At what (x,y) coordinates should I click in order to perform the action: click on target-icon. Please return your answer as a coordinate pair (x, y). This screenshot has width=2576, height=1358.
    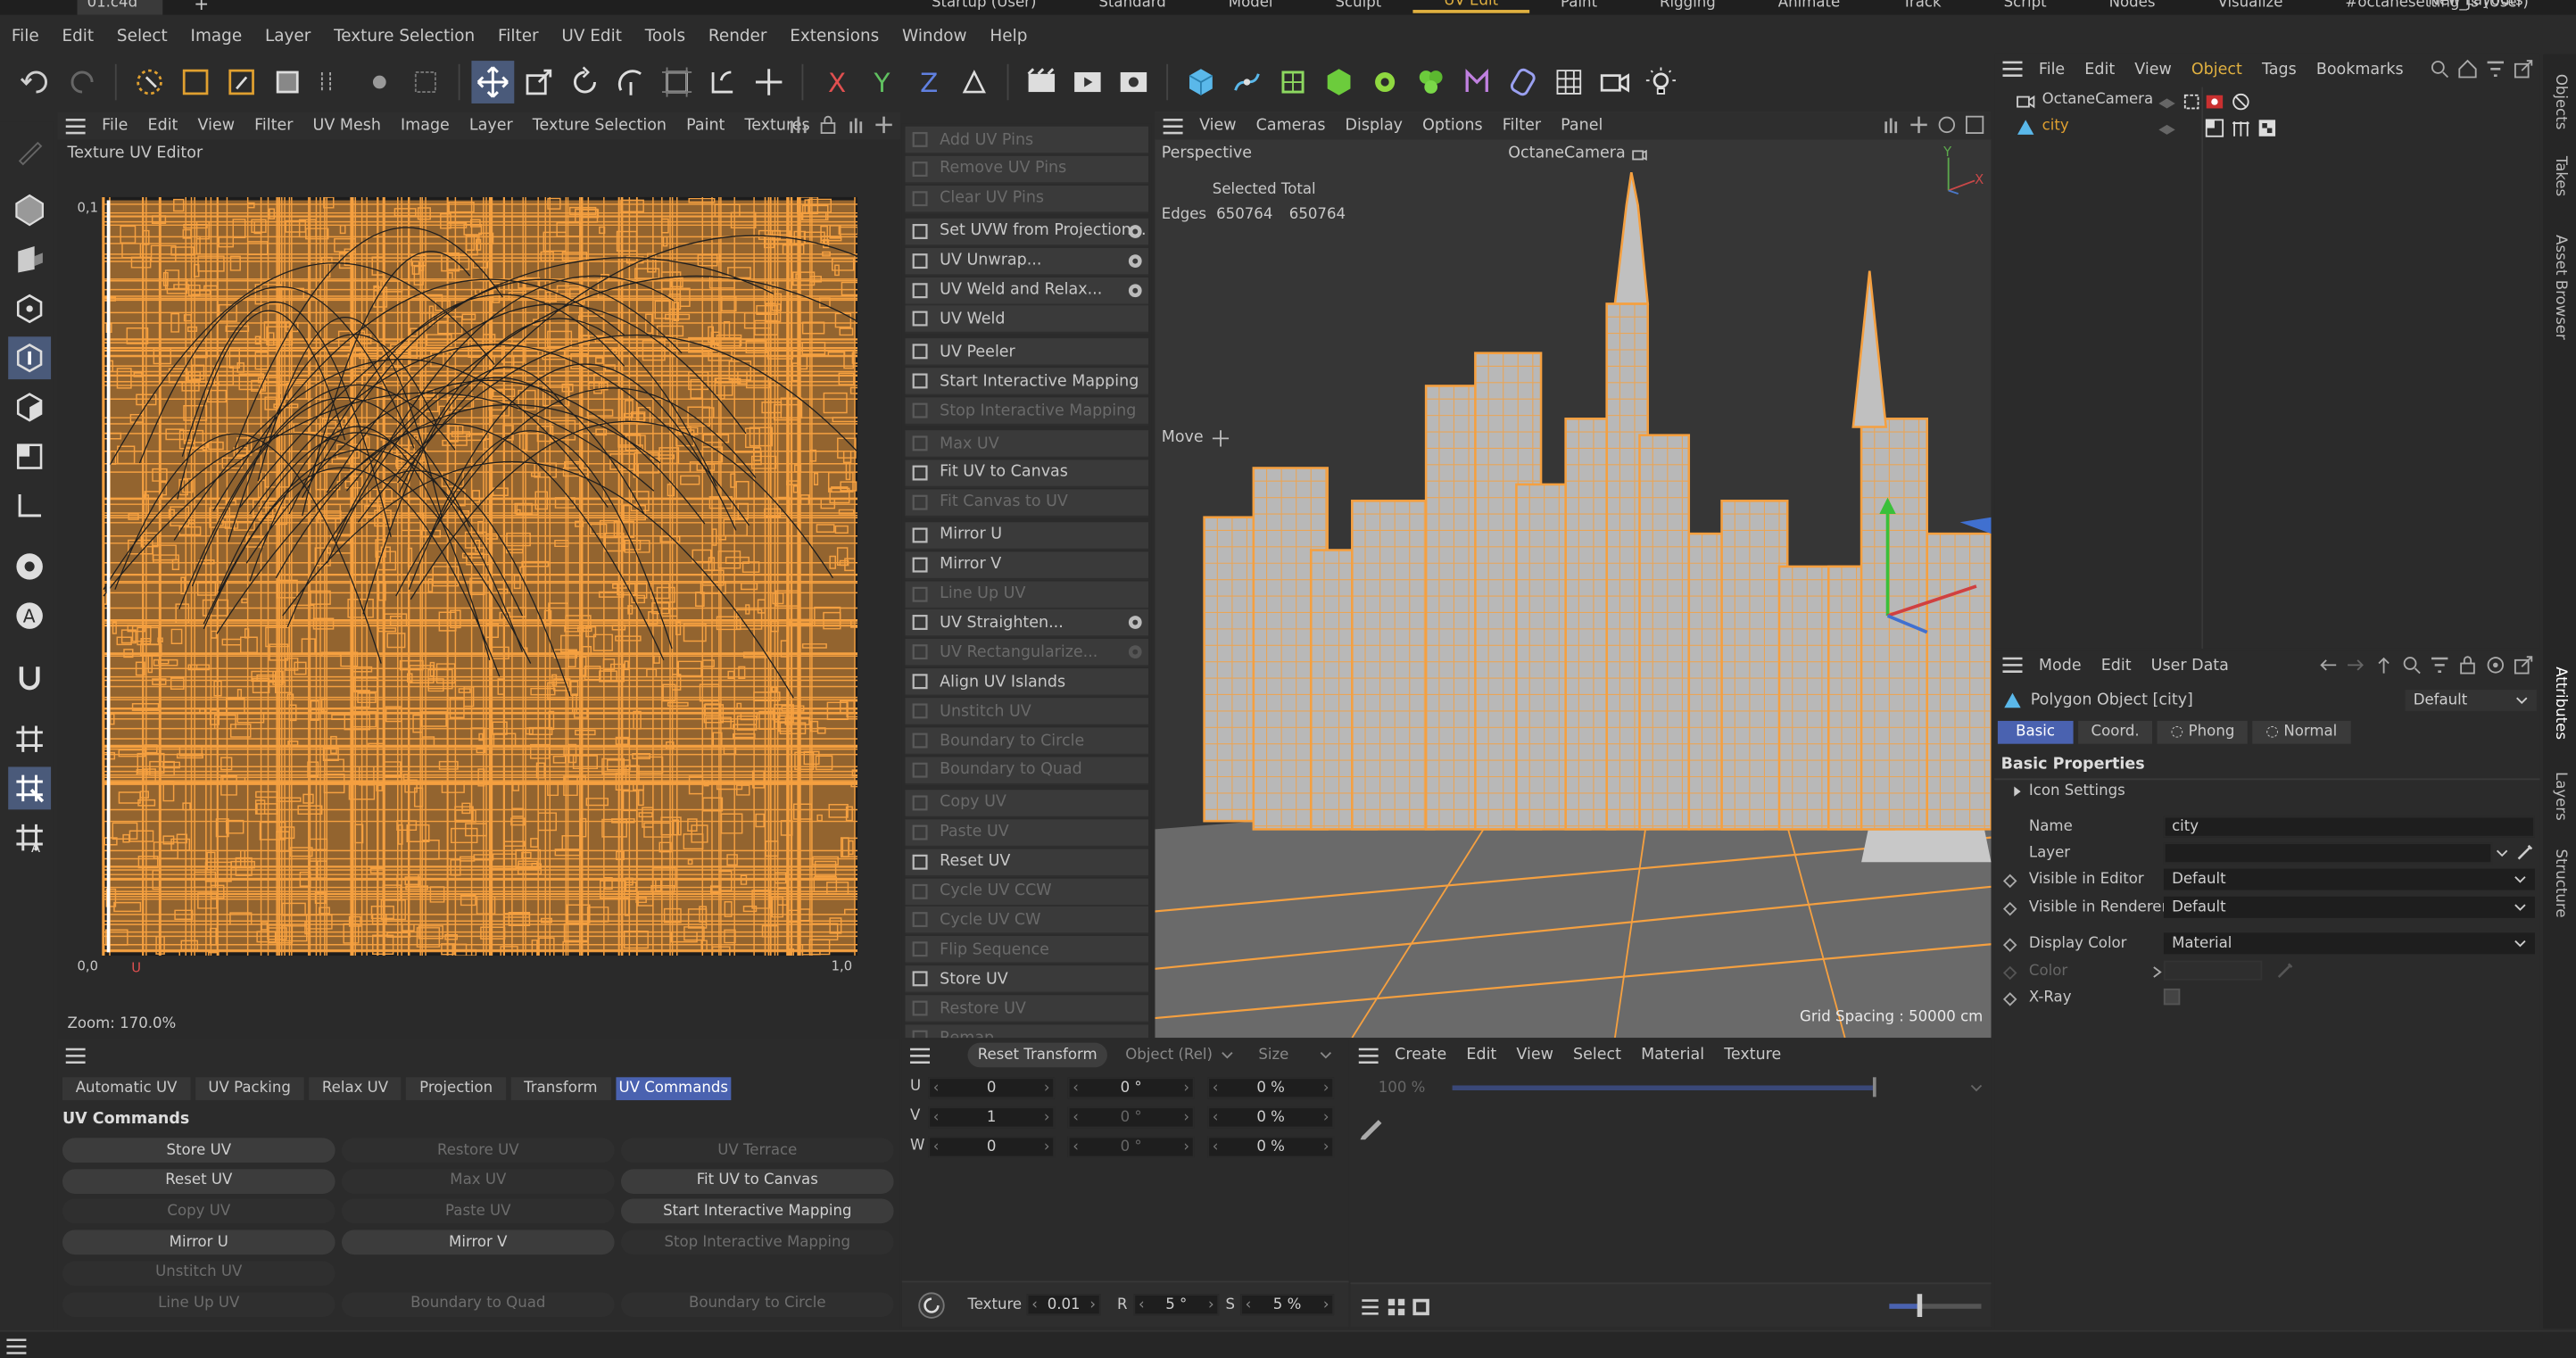
    Looking at the image, I should click on (2496, 665).